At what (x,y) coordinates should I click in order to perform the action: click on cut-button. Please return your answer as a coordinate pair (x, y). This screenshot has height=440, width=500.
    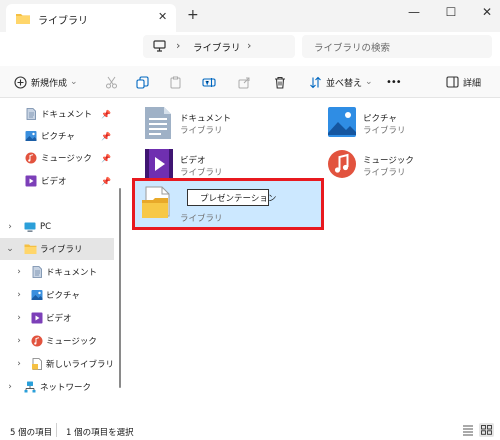
    Looking at the image, I should click on (111, 82).